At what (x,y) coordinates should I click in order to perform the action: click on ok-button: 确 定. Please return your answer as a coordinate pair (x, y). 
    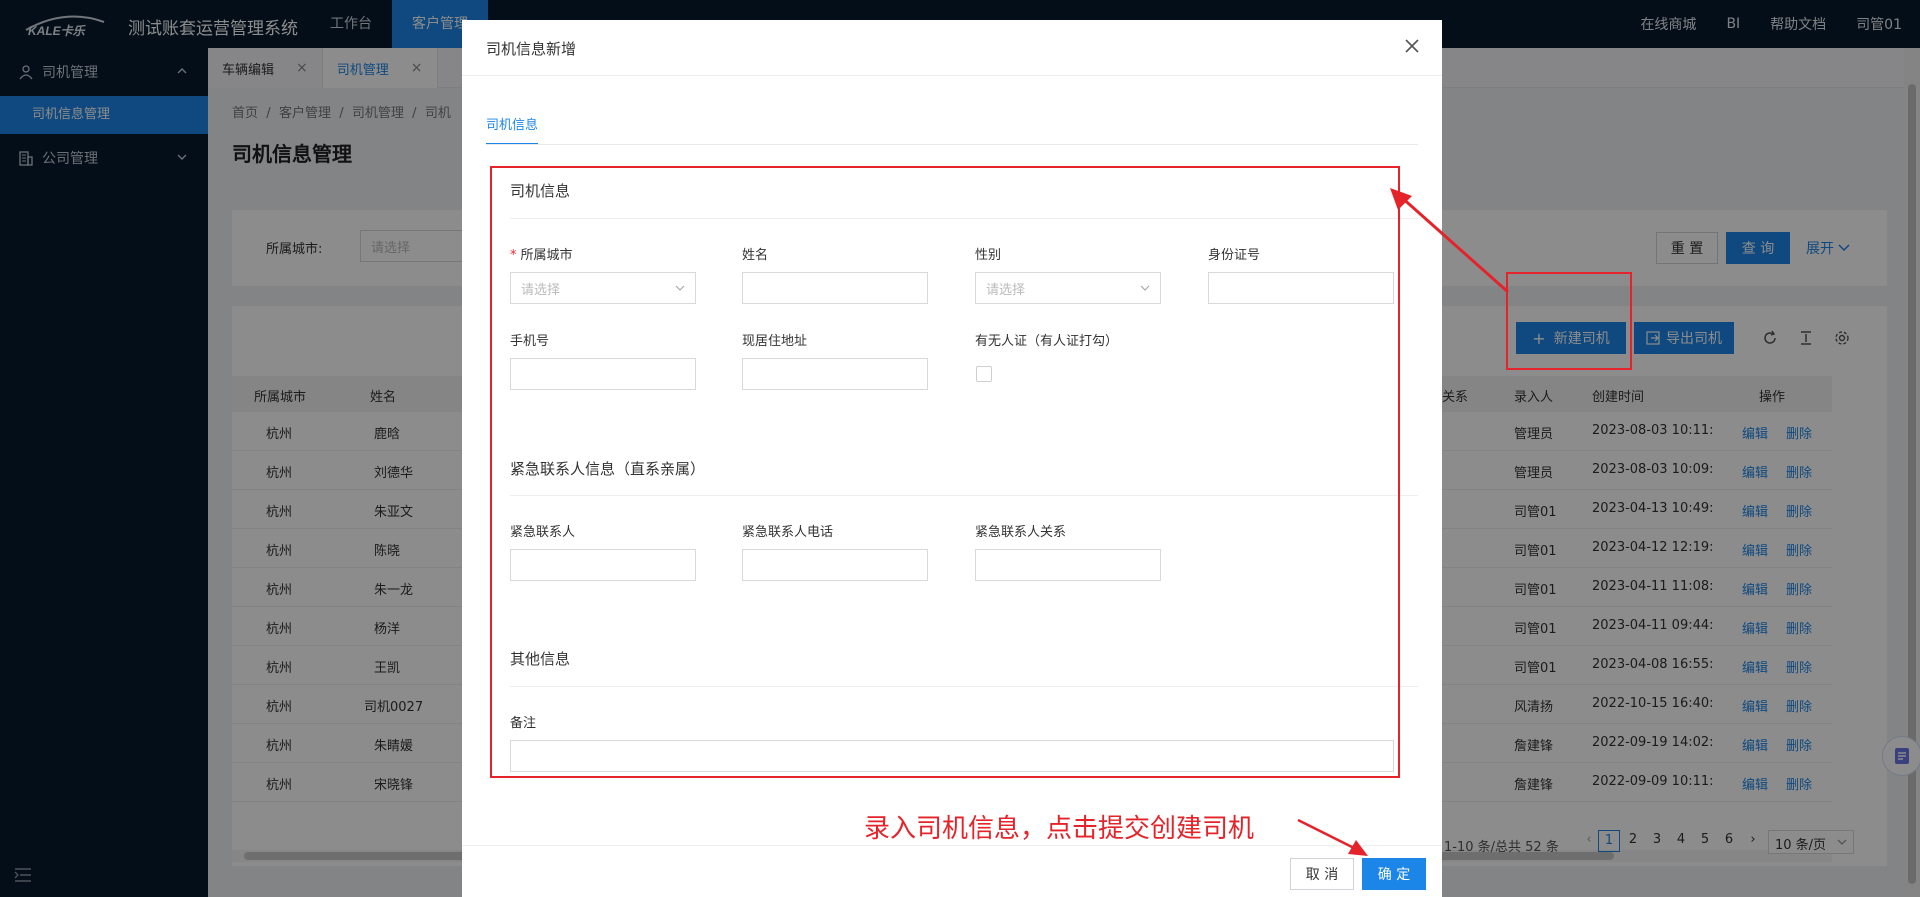
    Looking at the image, I should click on (1394, 874).